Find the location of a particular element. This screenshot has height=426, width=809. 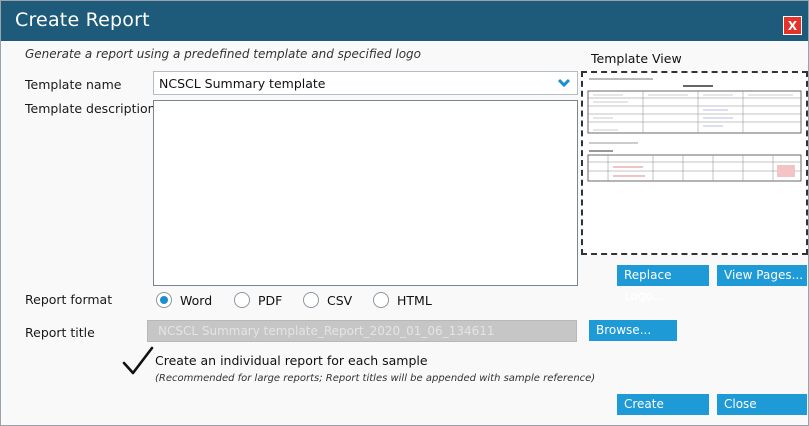

template-preview-thumbnail is located at coordinates (694, 163).